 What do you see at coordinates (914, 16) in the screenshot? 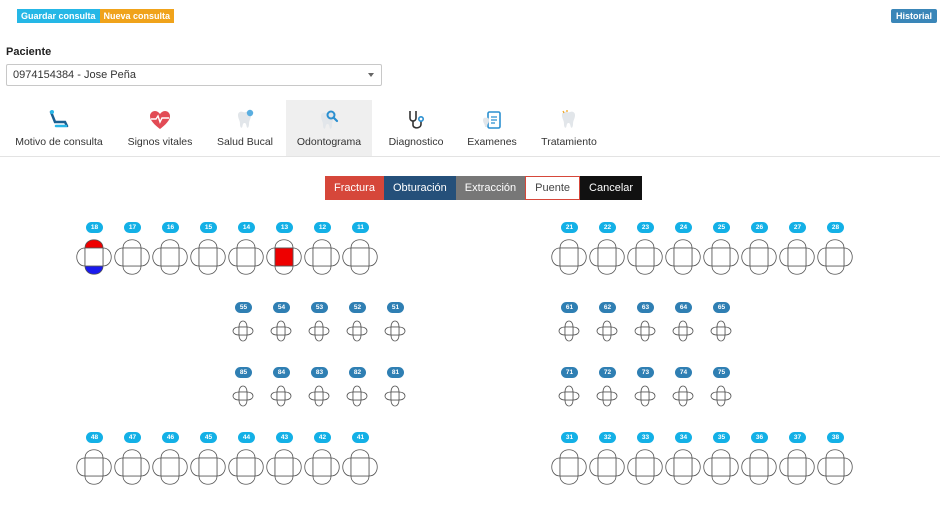
I see `history-button: Historial` at bounding box center [914, 16].